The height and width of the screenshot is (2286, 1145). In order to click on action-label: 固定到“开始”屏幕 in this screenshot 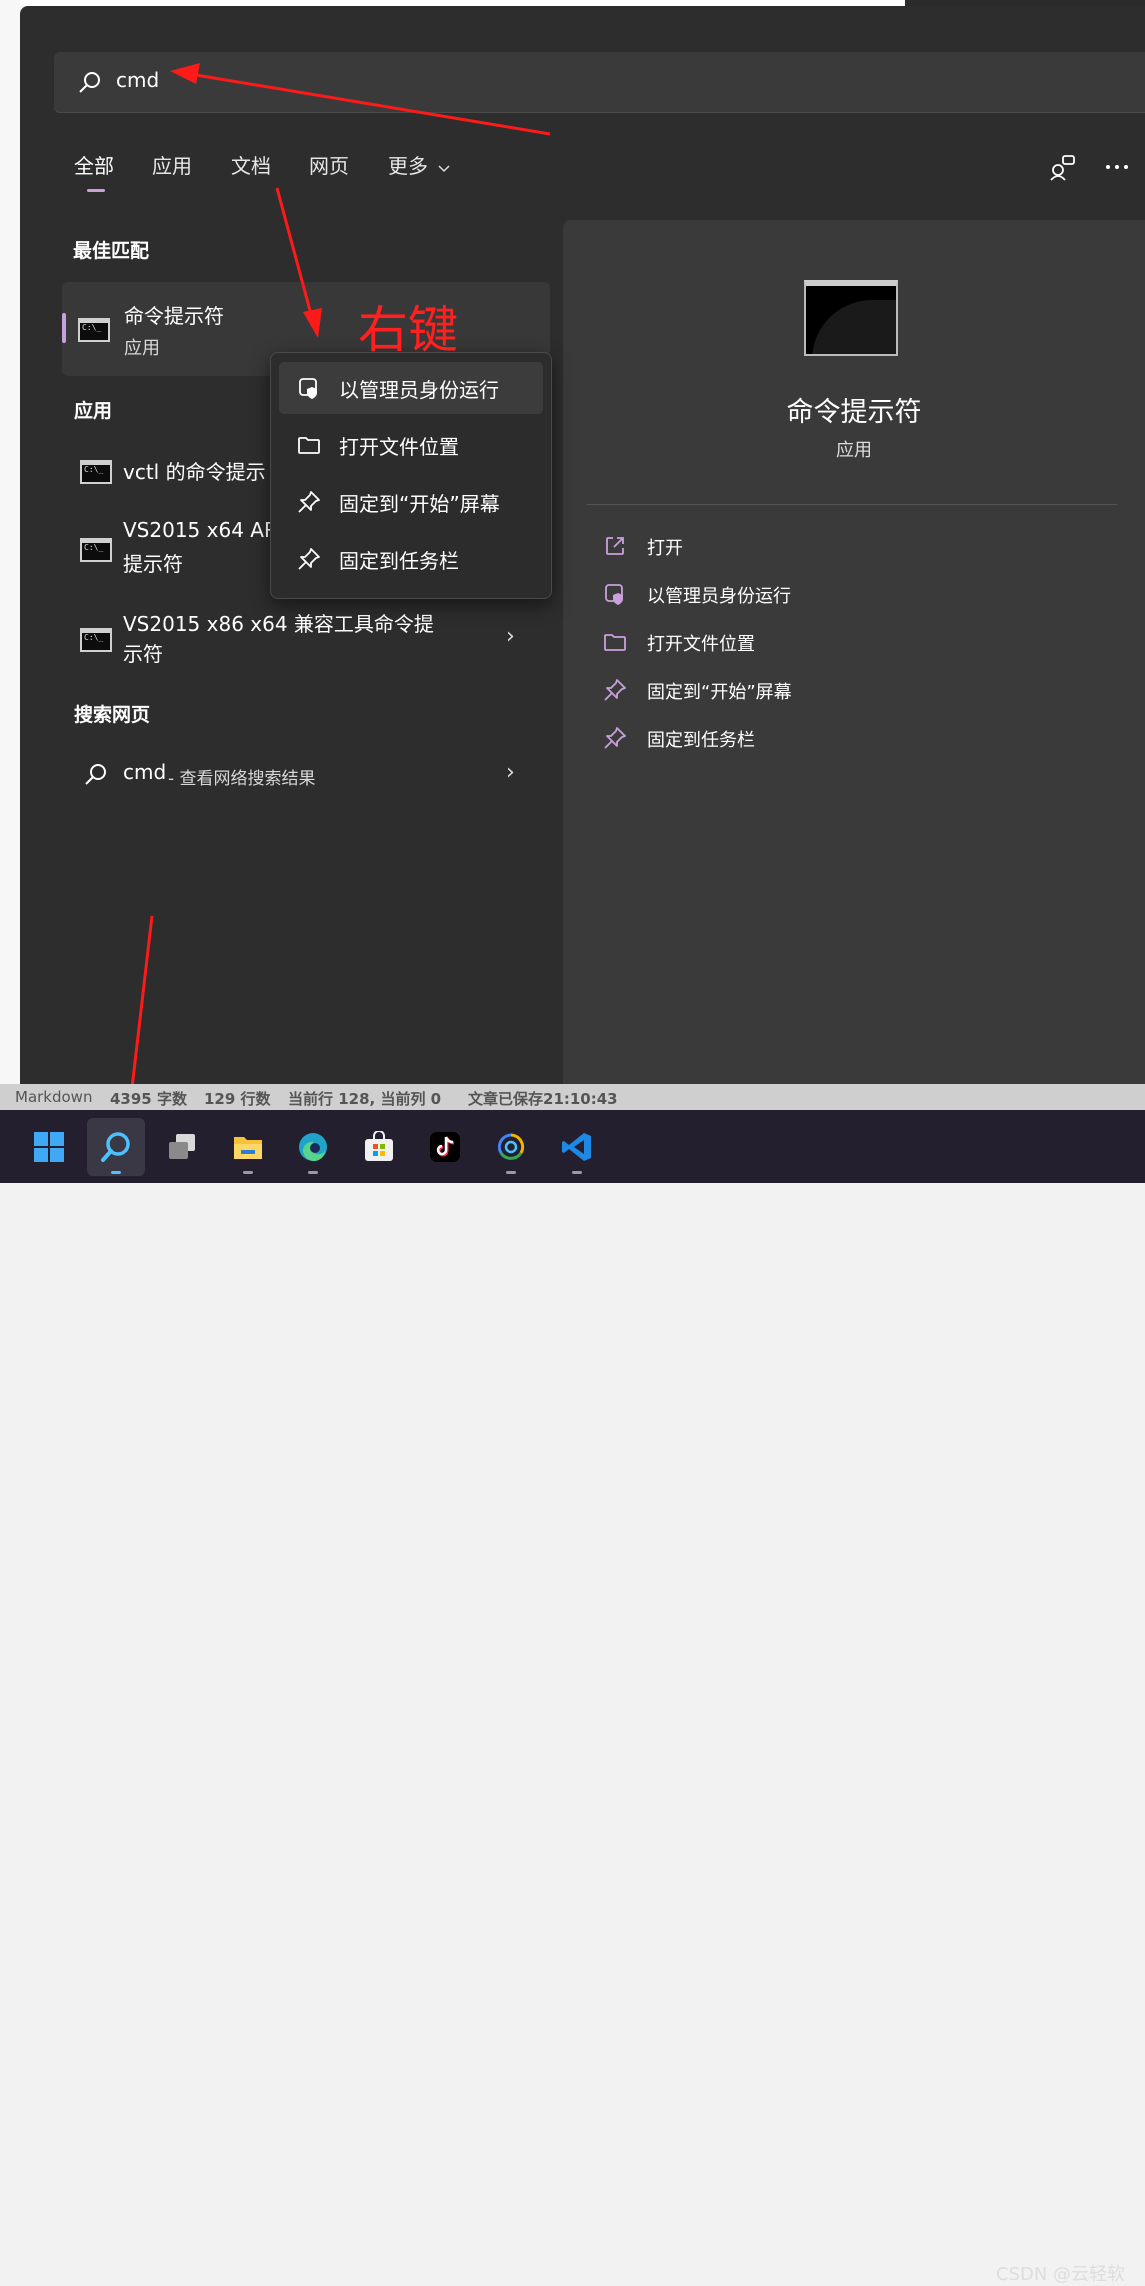, I will do `click(719, 692)`.